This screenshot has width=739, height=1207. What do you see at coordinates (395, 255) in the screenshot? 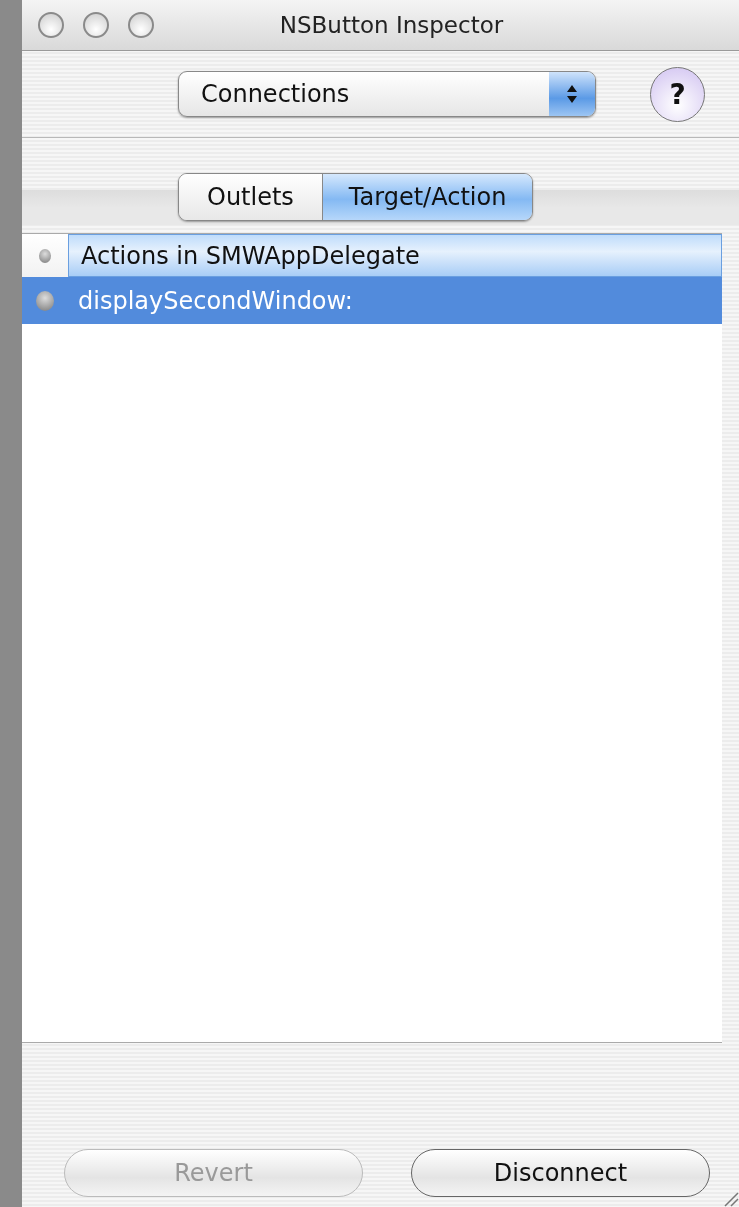
I see `column-header: Actions in SMWAppDelegate` at bounding box center [395, 255].